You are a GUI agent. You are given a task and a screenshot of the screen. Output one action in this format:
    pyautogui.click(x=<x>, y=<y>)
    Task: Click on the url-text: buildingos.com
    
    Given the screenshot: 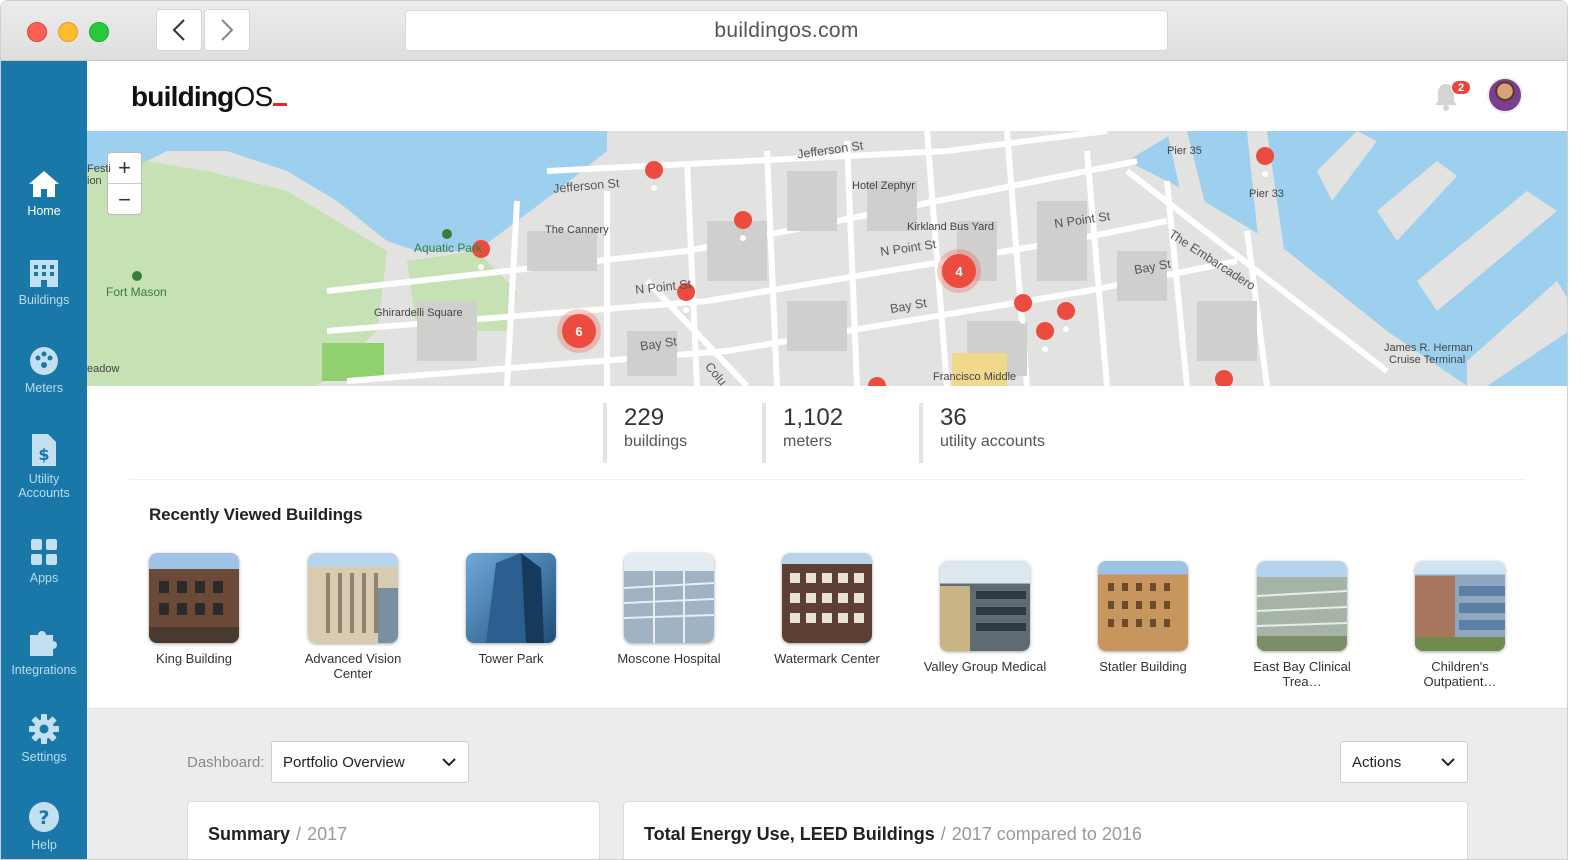 What is the action you would take?
    pyautogui.click(x=786, y=30)
    